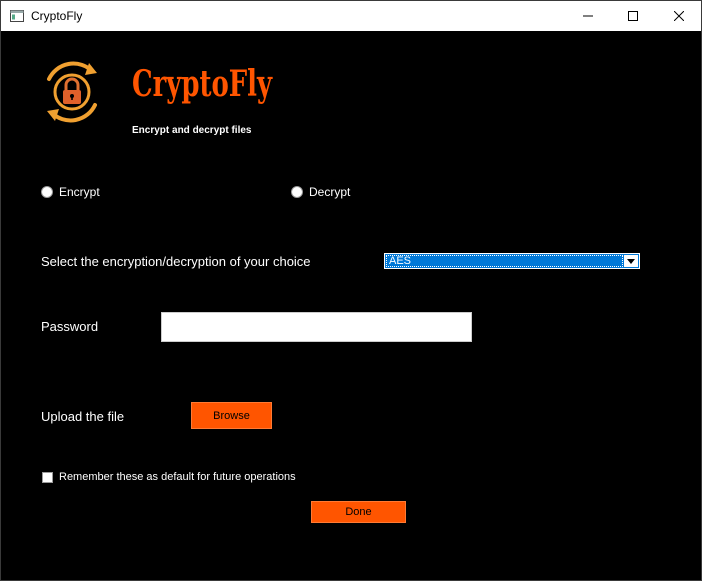 This screenshot has height=581, width=702. Describe the element at coordinates (72, 92) in the screenshot. I see `lock-refresh-icon` at that location.